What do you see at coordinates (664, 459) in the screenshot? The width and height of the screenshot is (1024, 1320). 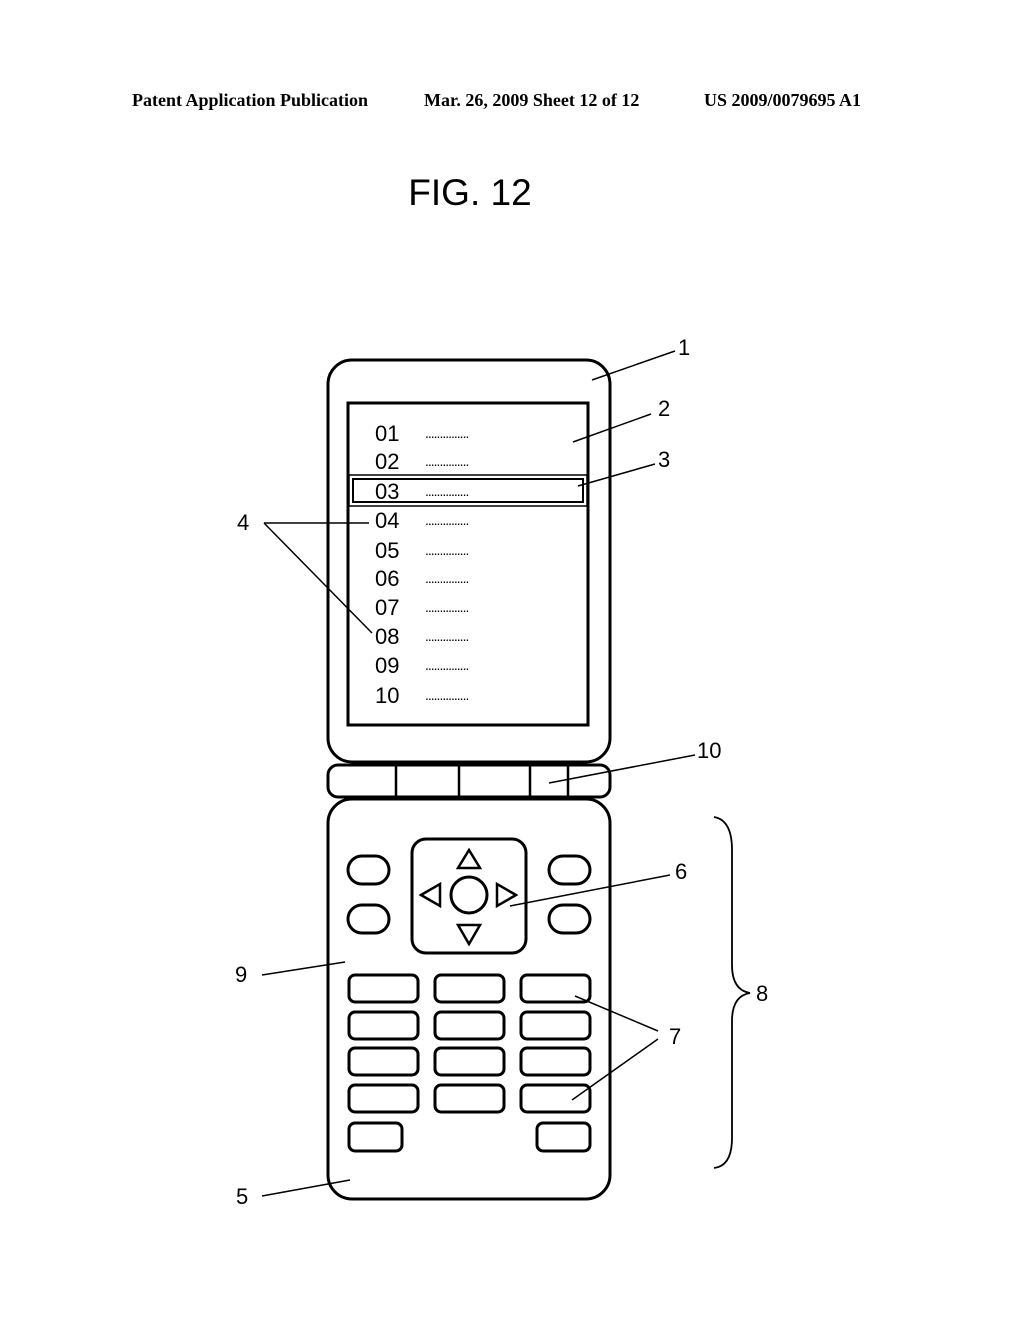 I see `ref-label-3: 3` at bounding box center [664, 459].